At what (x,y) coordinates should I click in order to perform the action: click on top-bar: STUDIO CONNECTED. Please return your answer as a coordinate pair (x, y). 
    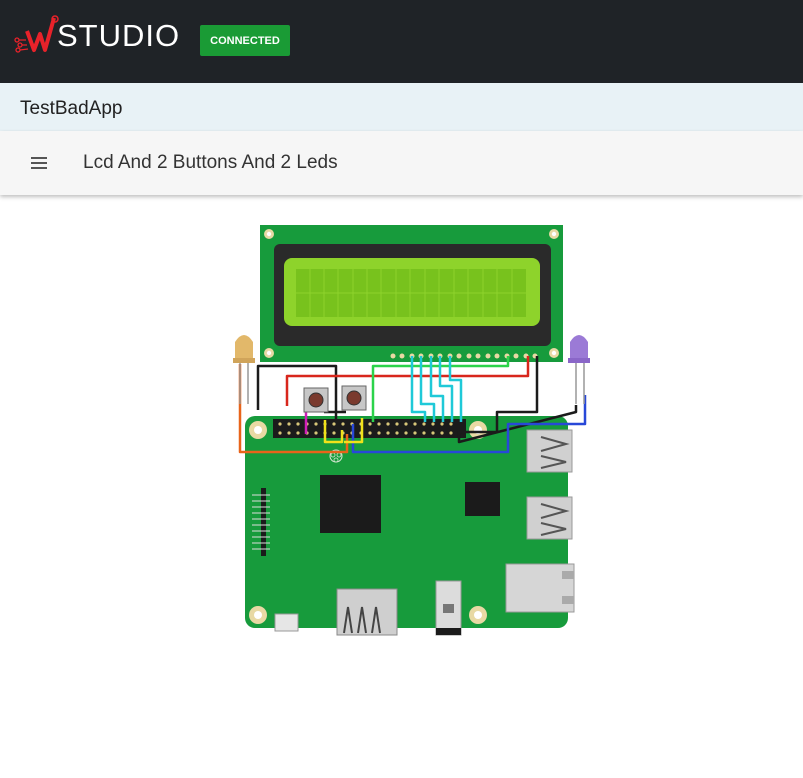
    Looking at the image, I should click on (401, 41).